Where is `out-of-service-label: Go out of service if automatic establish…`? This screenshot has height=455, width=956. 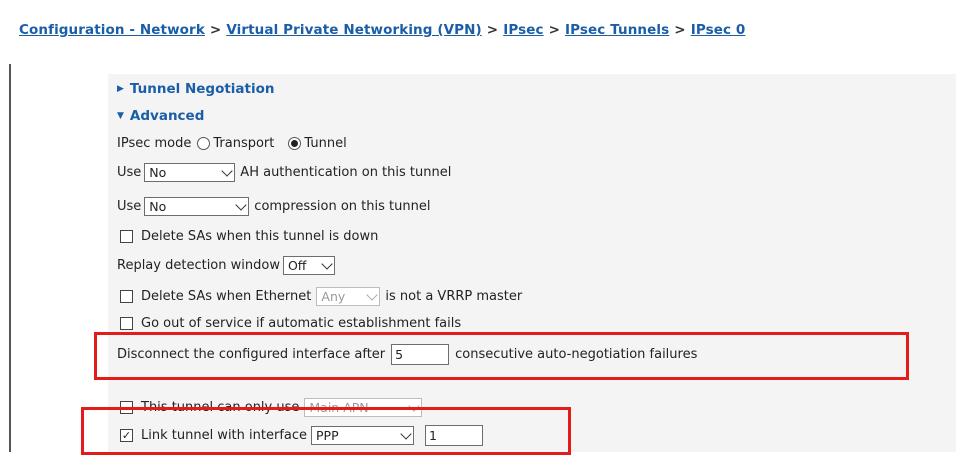
out-of-service-label: Go out of service if automatic establish… is located at coordinates (301, 323).